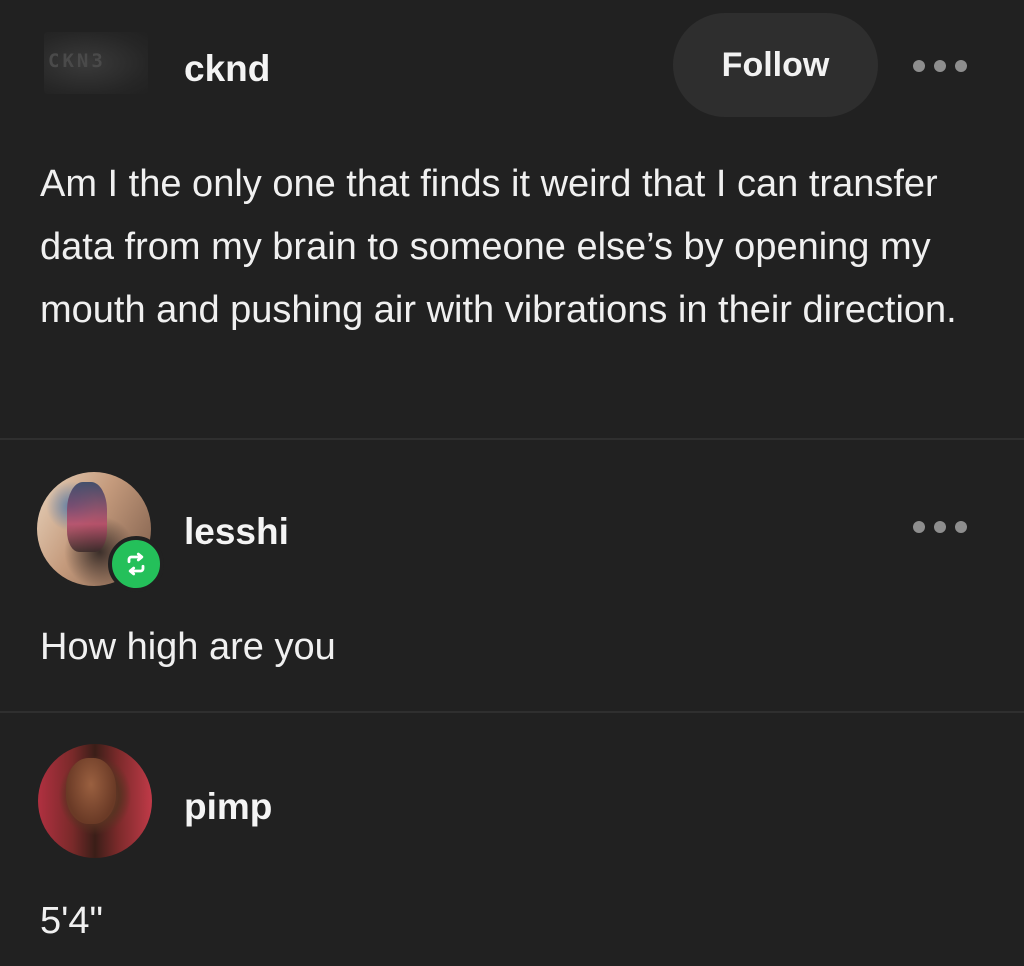  Describe the element at coordinates (77, 61) in the screenshot. I see `logo-text: CKN3` at that location.